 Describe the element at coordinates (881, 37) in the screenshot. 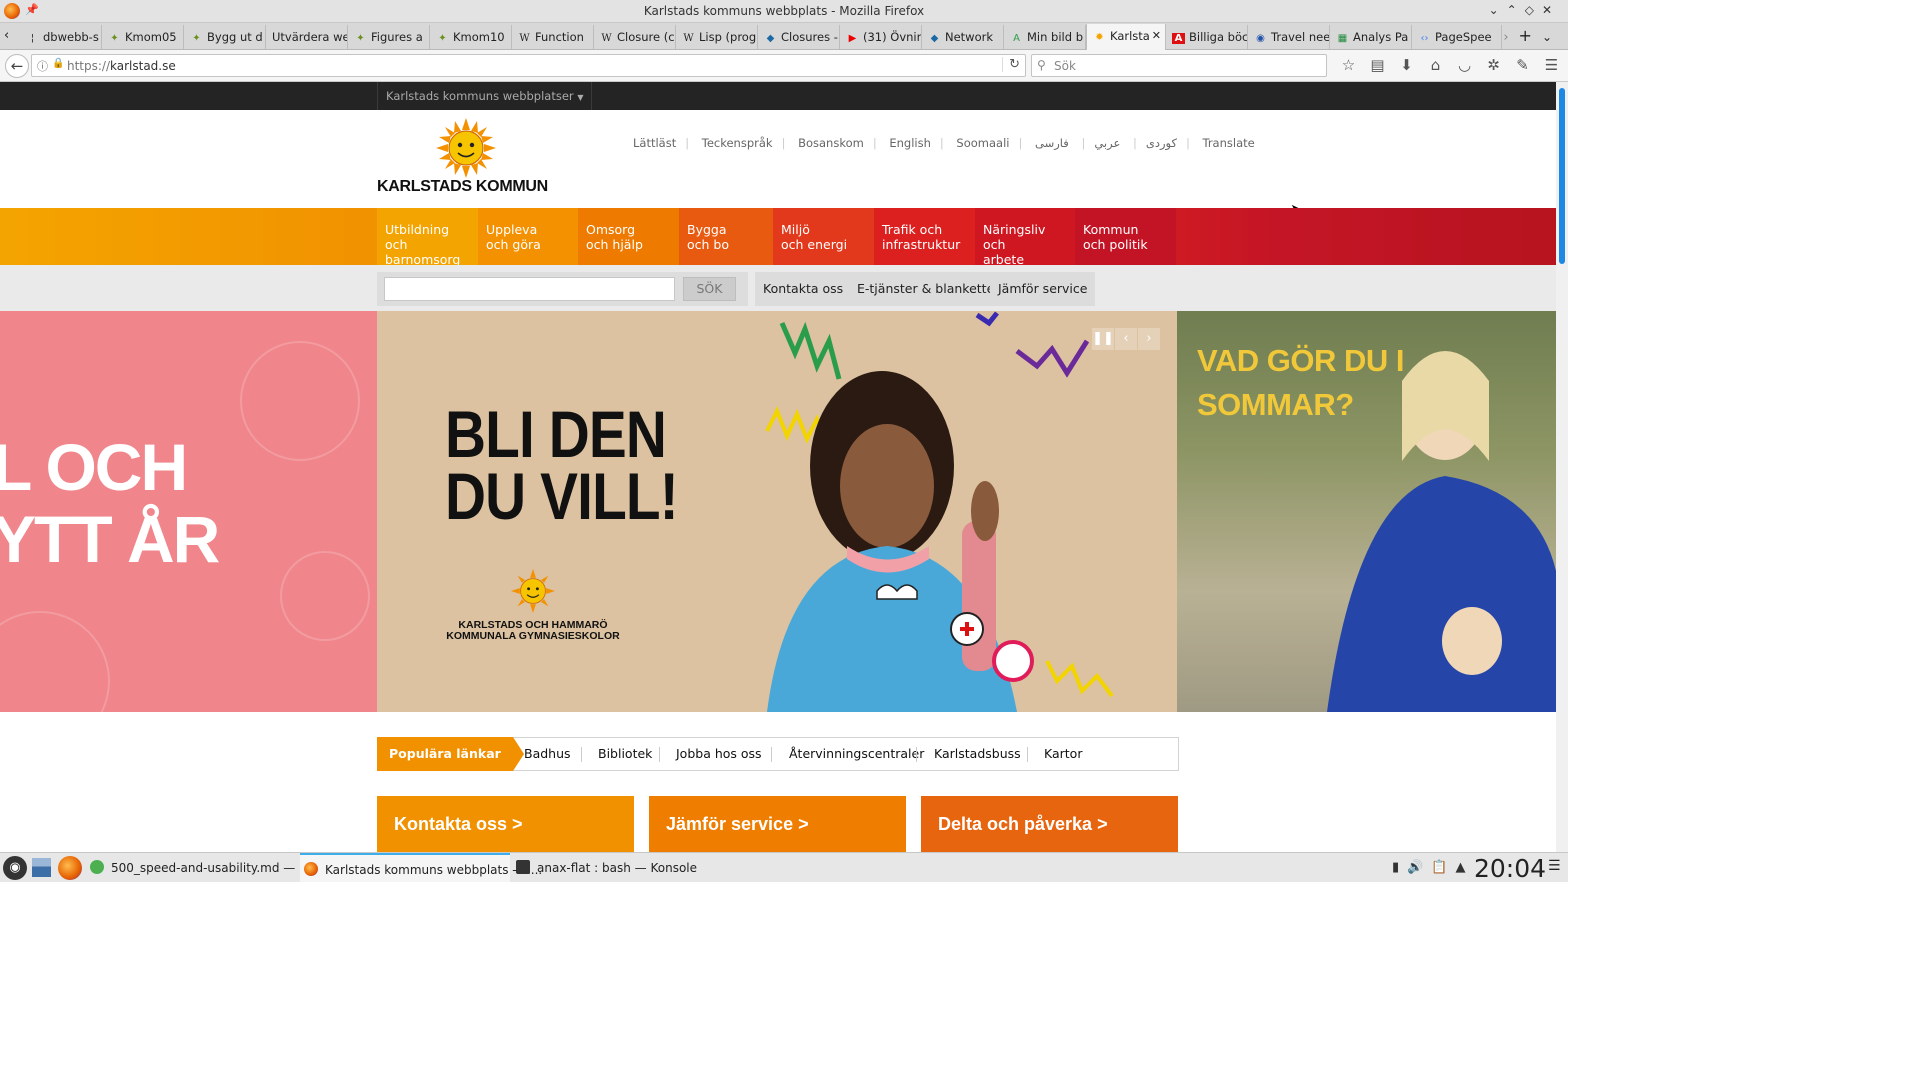

I see `tab: ▶ (31) Övnir` at that location.